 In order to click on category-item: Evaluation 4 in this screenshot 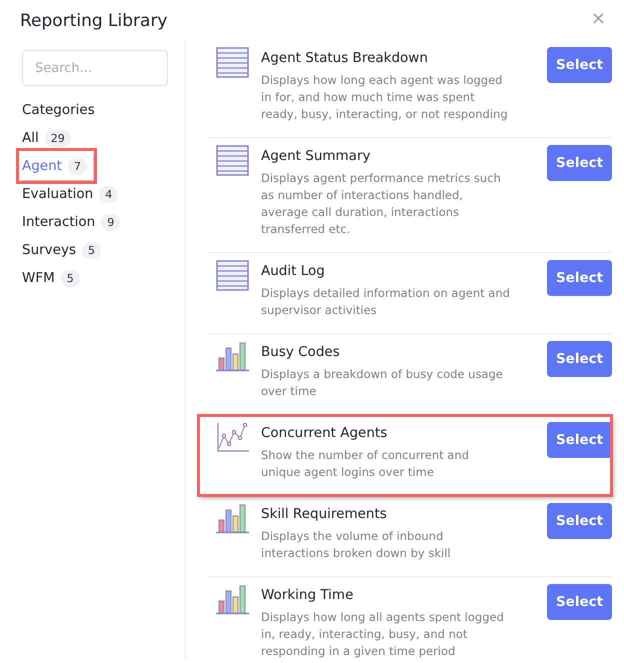, I will do `click(72, 194)`.